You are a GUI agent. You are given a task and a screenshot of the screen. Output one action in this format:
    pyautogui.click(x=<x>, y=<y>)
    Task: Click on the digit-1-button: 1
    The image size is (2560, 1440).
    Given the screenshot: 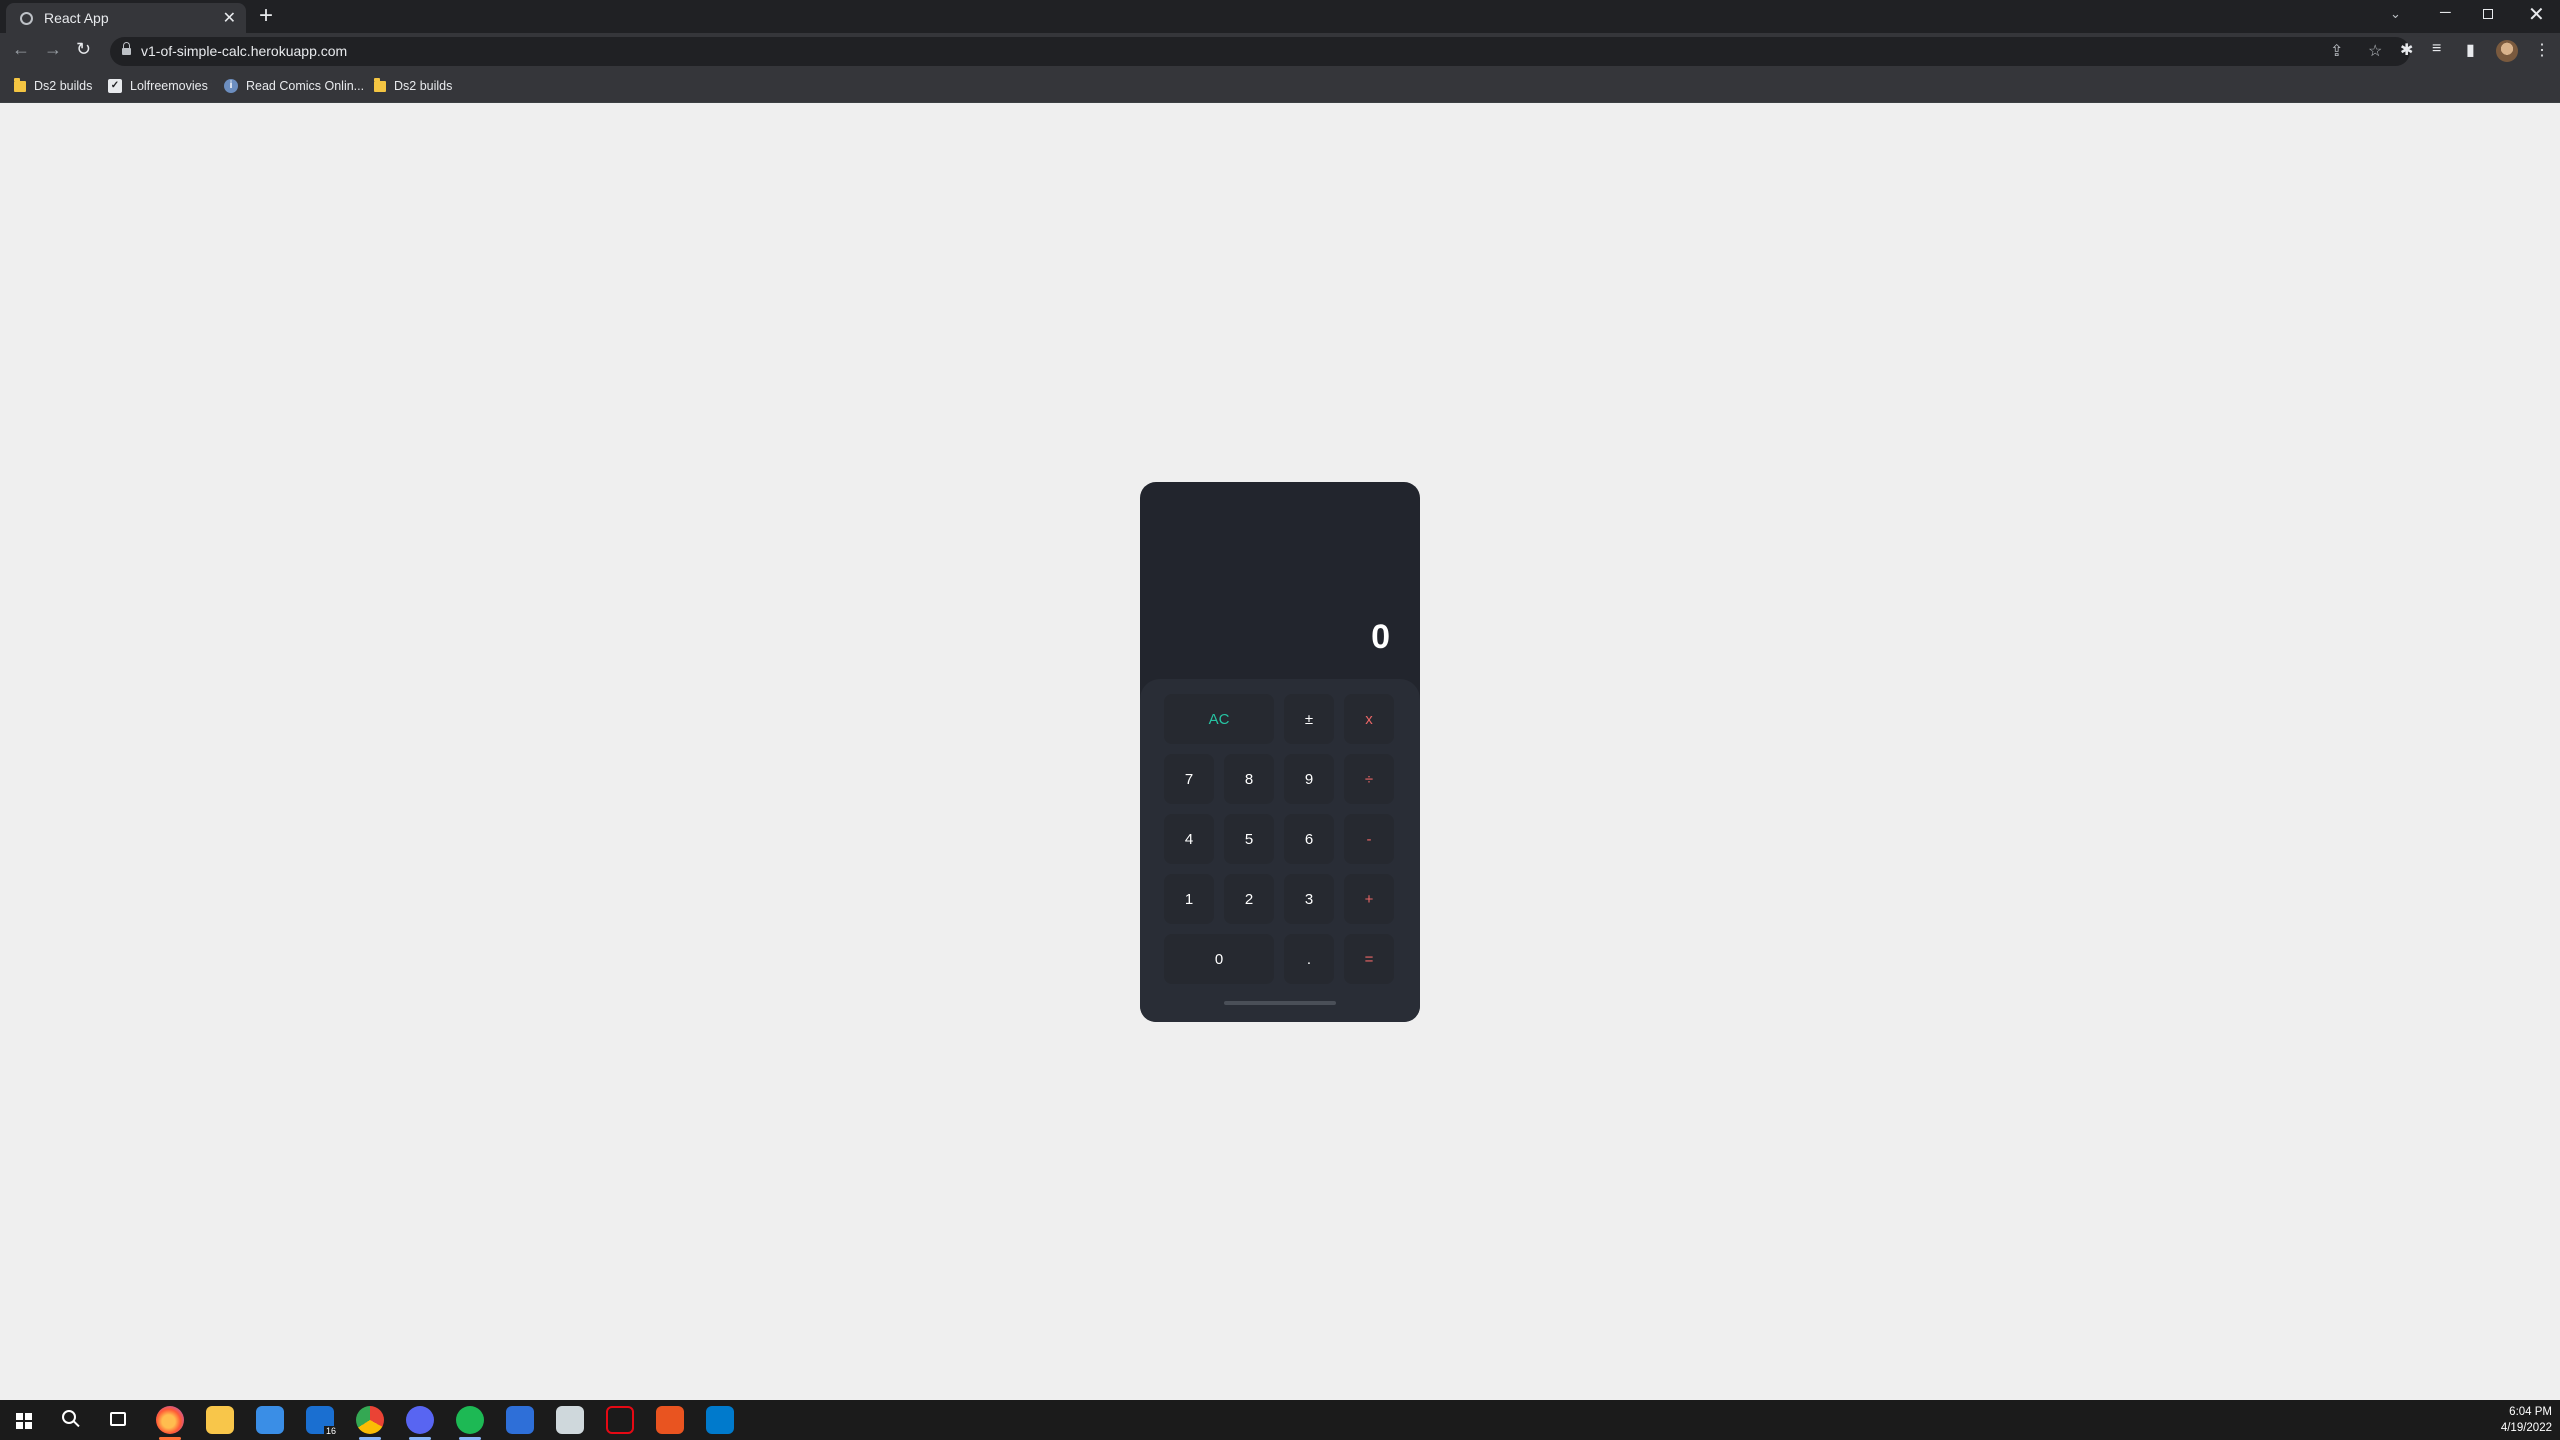 What is the action you would take?
    pyautogui.click(x=1189, y=899)
    